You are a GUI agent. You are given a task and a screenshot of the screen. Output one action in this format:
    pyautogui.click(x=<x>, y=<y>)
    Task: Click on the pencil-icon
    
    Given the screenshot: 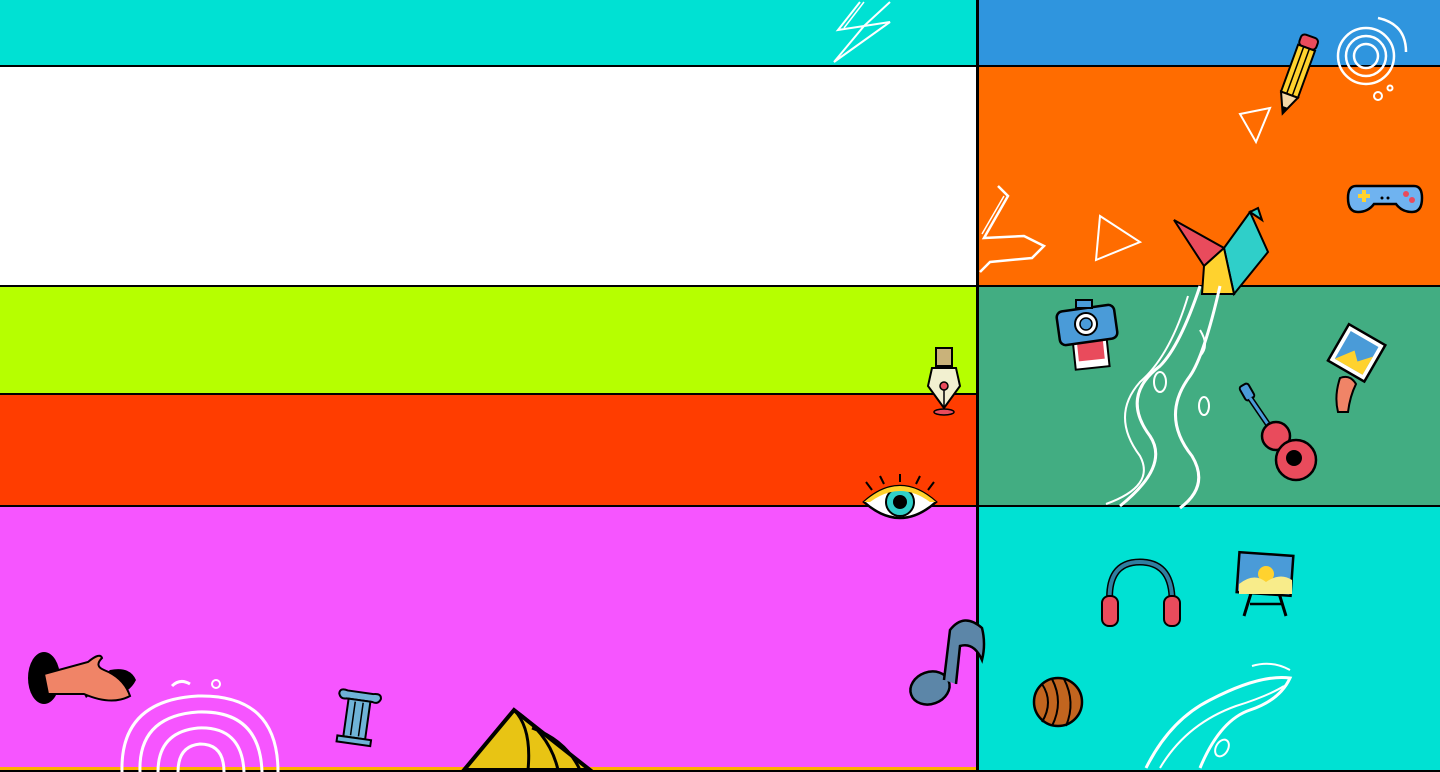 What is the action you would take?
    pyautogui.click(x=1297, y=74)
    